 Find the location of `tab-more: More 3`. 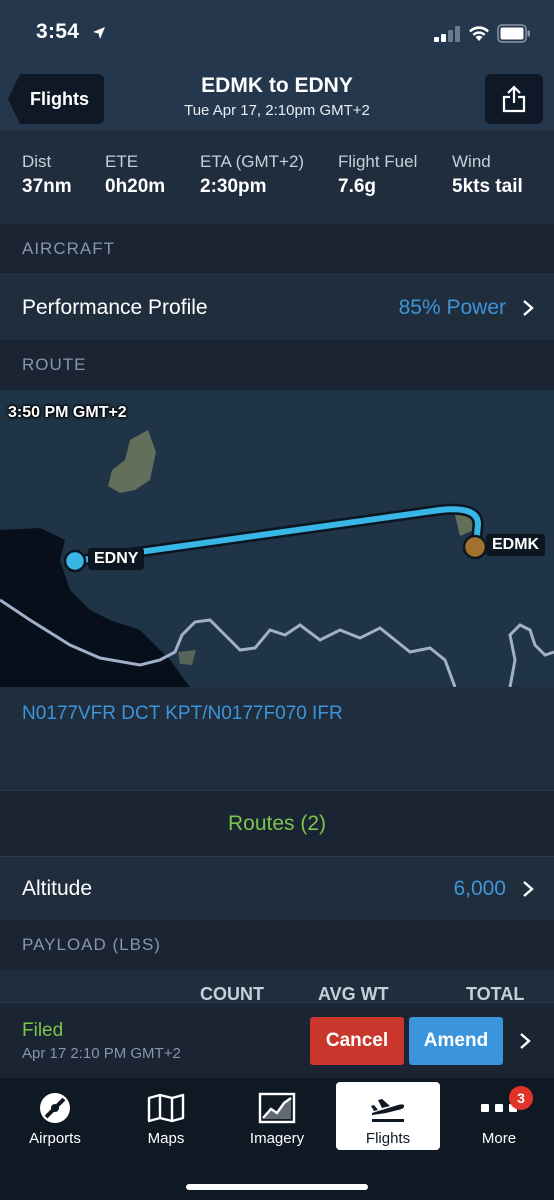

tab-more: More 3 is located at coordinates (499, 1116).